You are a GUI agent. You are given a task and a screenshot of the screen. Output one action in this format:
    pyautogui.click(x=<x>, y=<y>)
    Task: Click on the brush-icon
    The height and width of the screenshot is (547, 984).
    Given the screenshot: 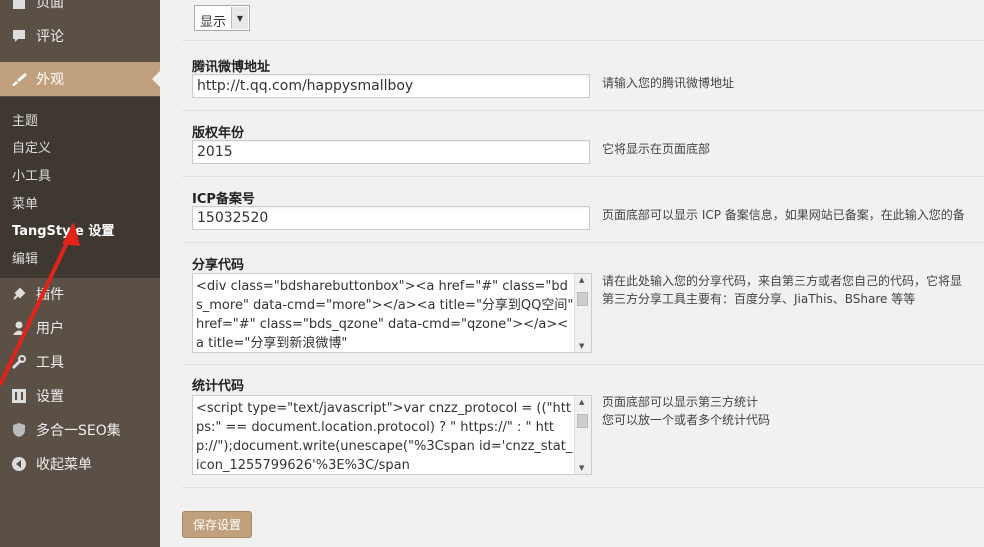 What is the action you would take?
    pyautogui.click(x=19, y=79)
    